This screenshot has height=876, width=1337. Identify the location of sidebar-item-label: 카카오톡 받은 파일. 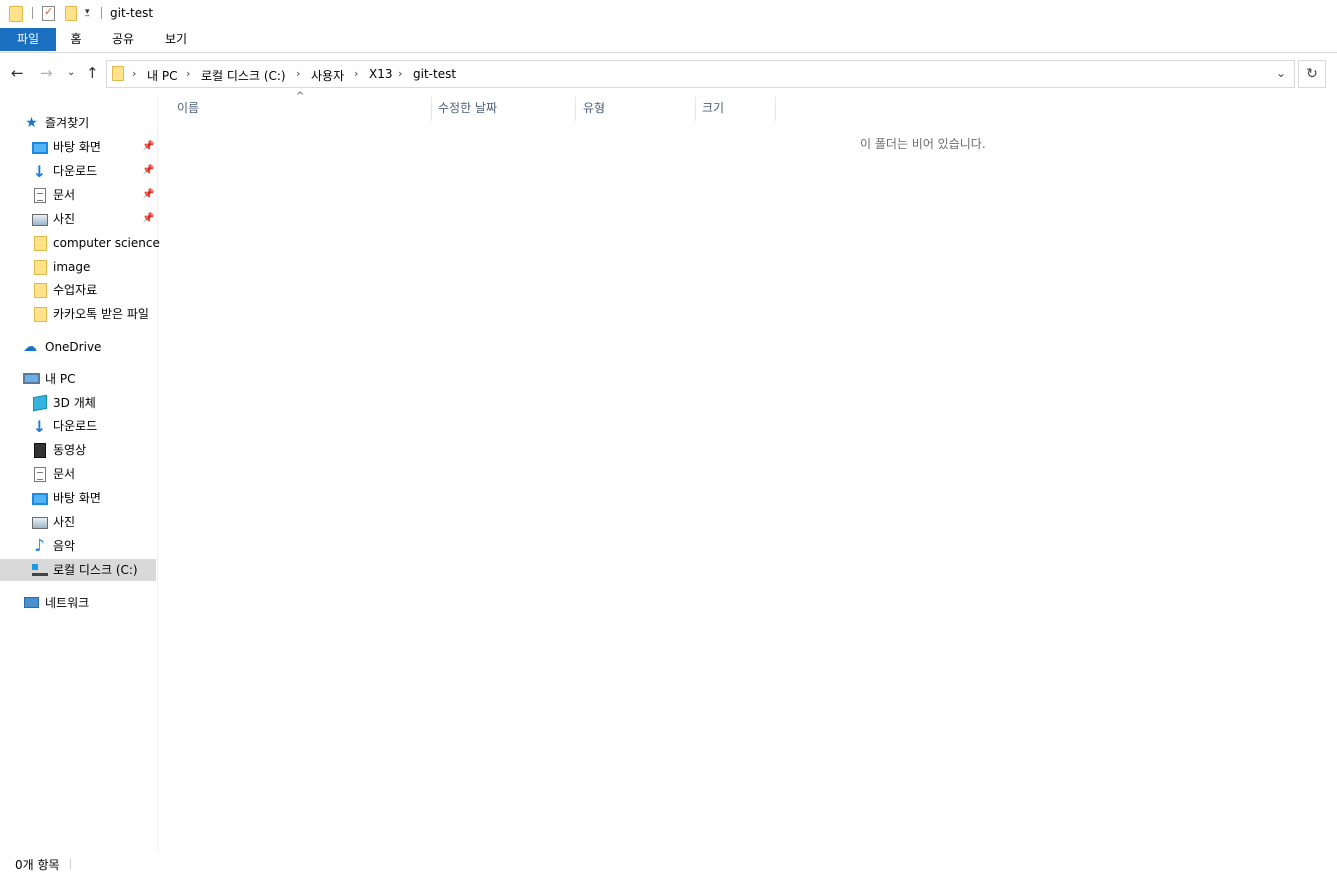
(101, 314).